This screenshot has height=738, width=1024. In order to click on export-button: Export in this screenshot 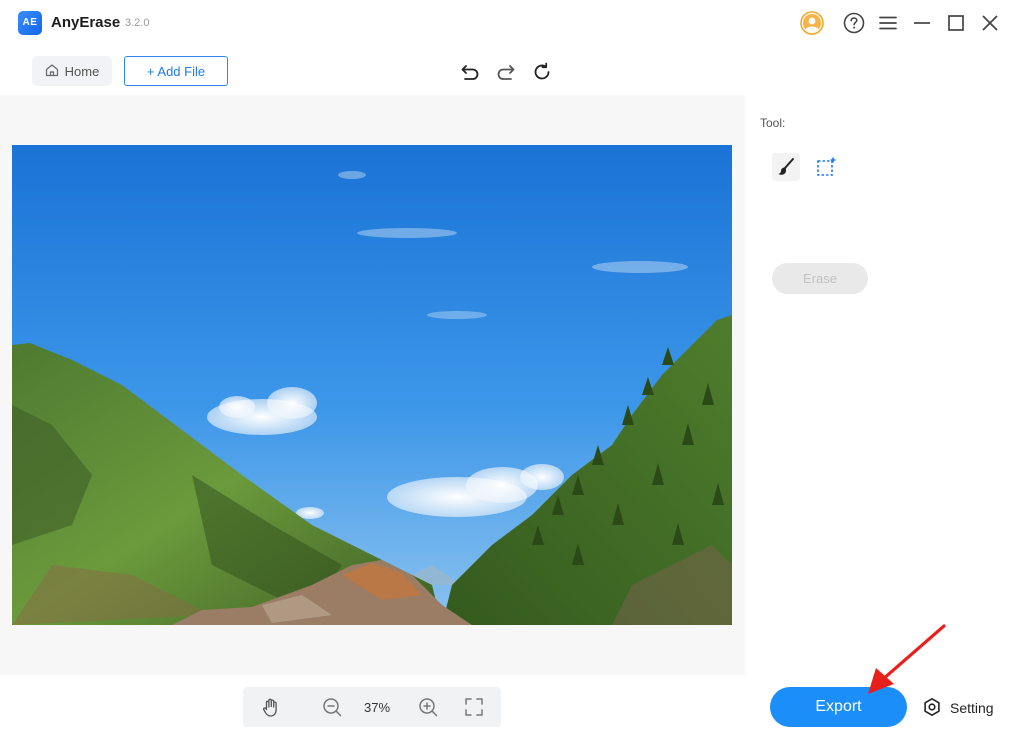, I will do `click(838, 707)`.